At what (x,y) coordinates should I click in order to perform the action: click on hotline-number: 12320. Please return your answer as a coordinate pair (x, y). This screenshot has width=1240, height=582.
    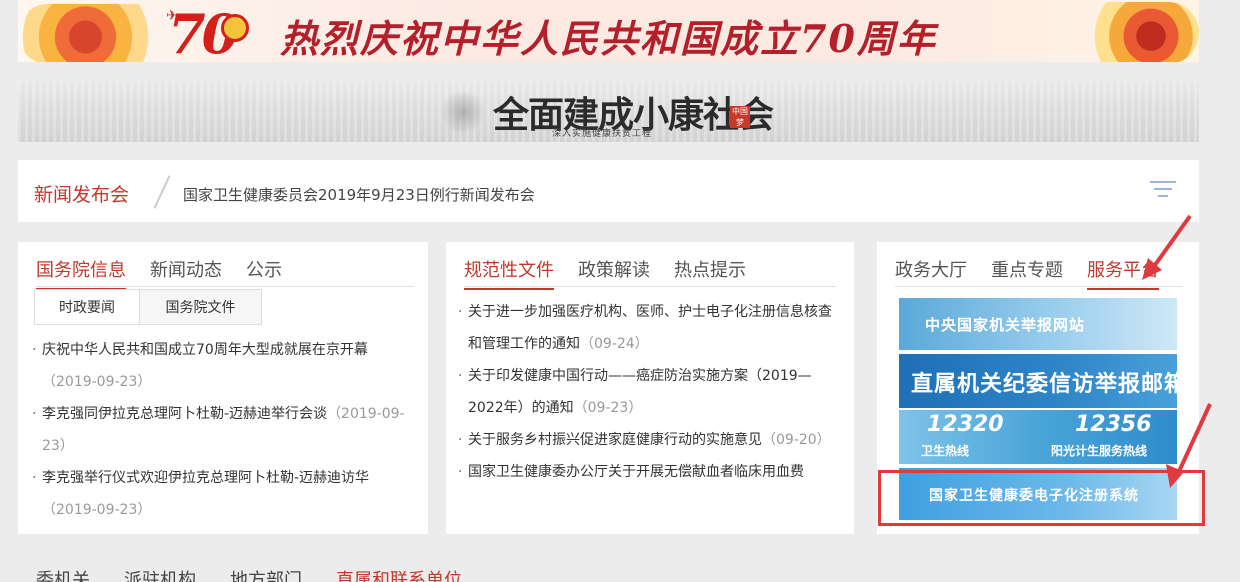
    Looking at the image, I should click on (965, 424).